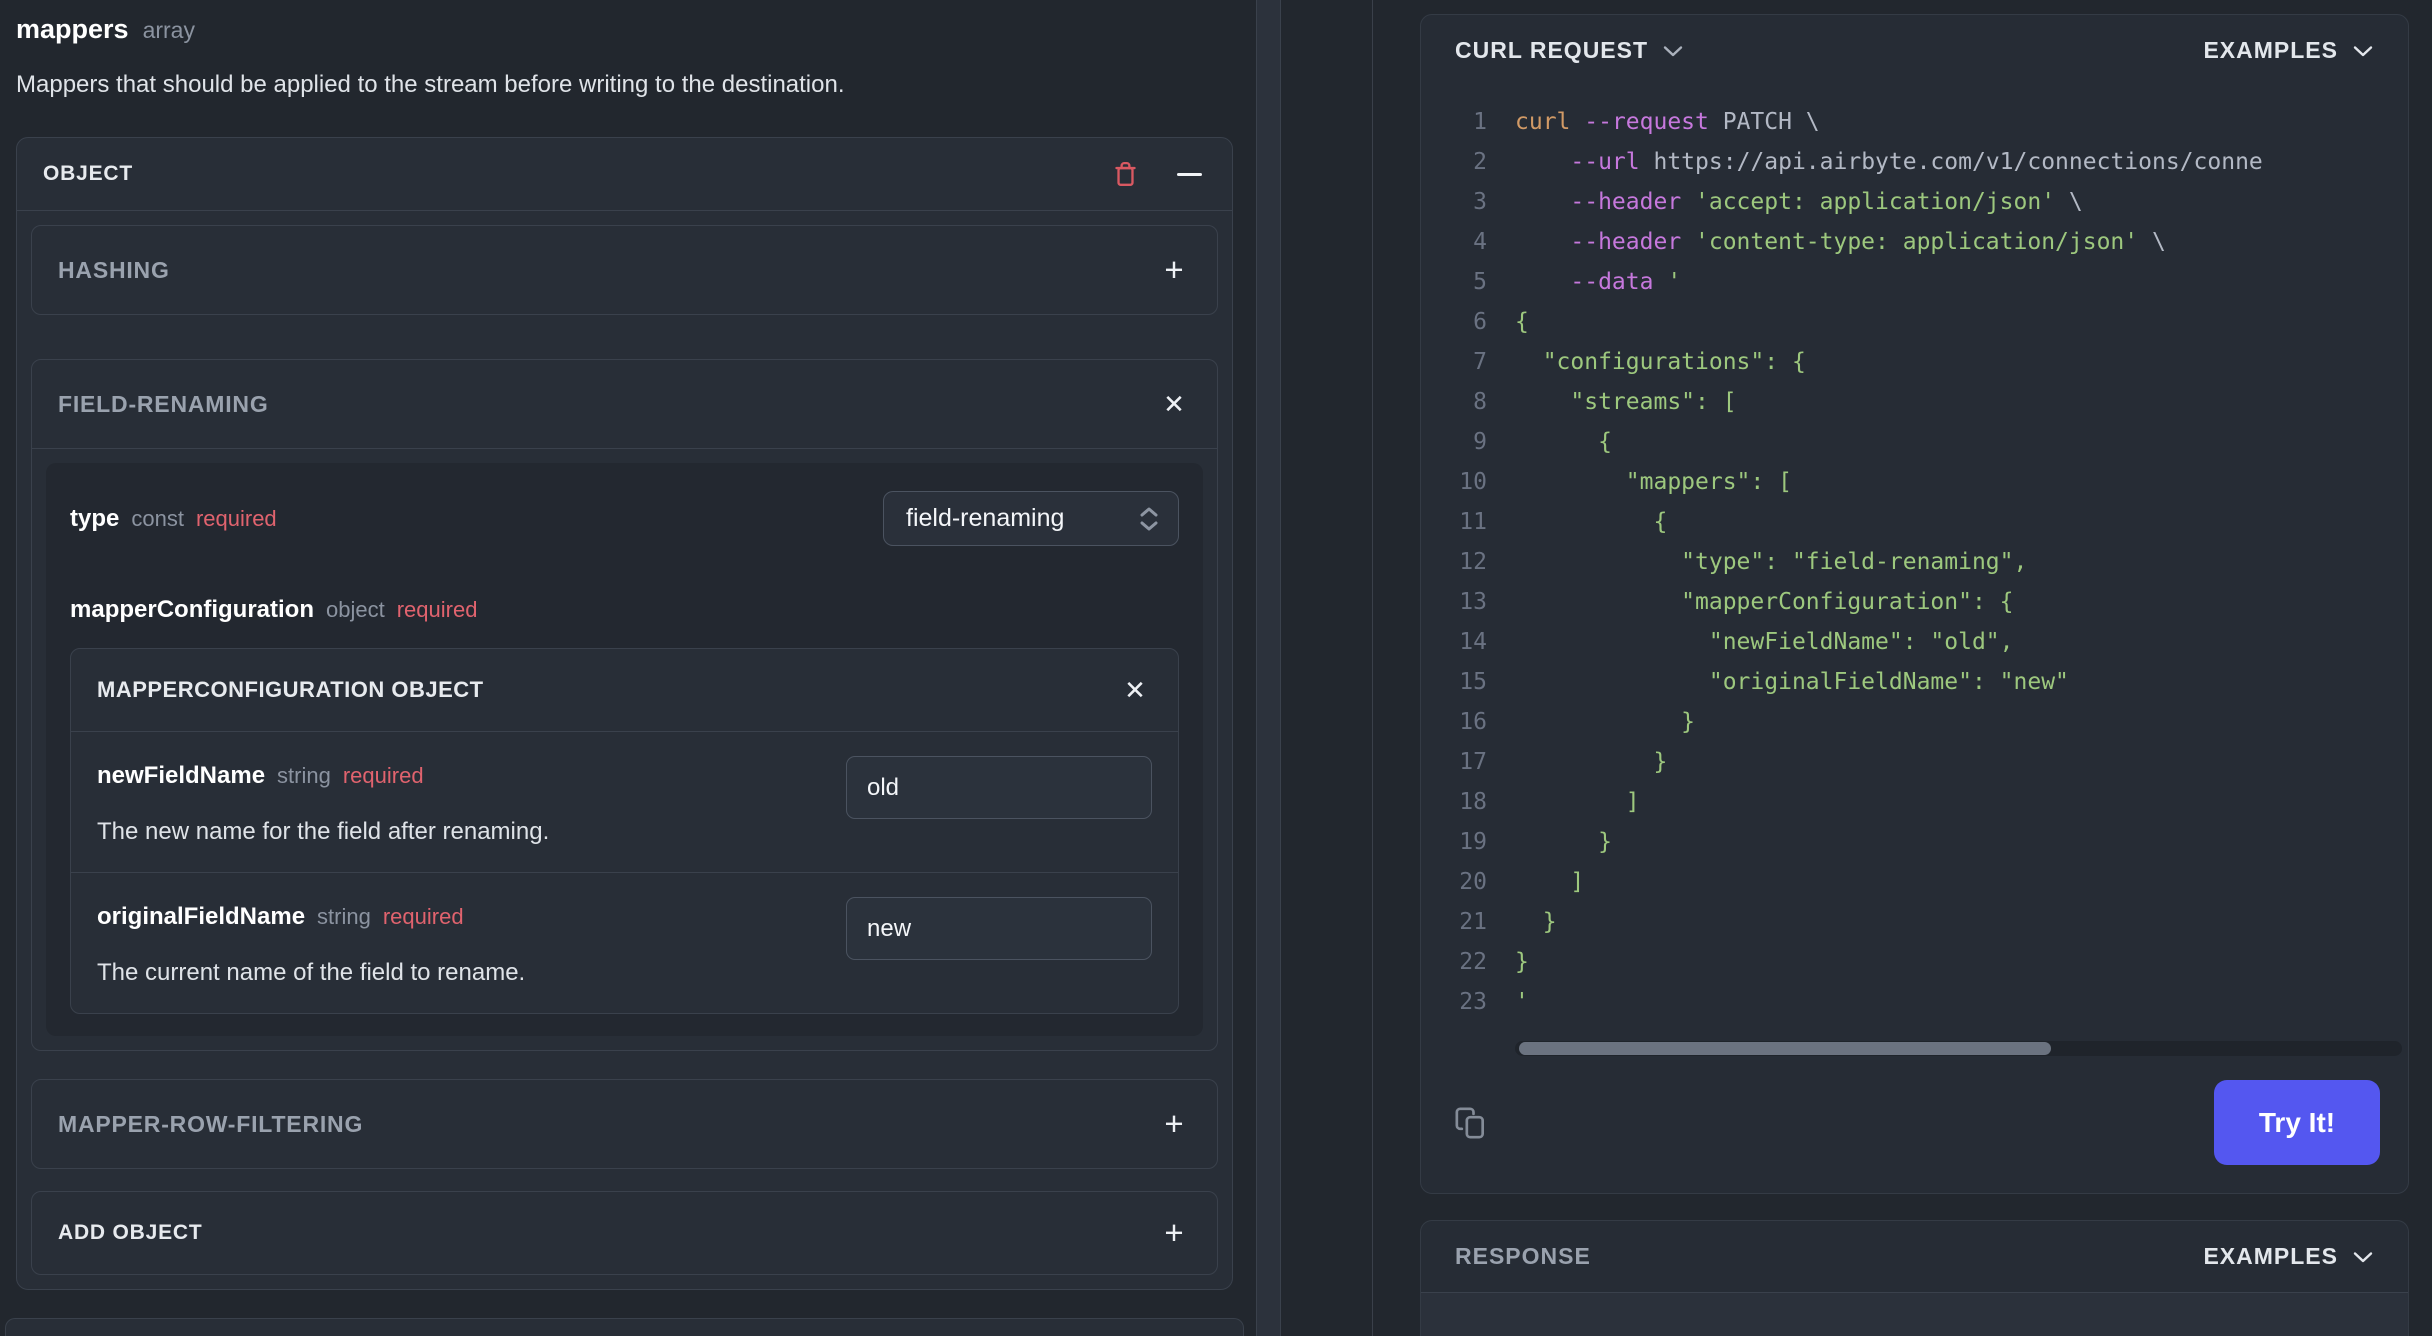 This screenshot has width=2432, height=1336. What do you see at coordinates (999, 928) in the screenshot?
I see `original-field-name-input` at bounding box center [999, 928].